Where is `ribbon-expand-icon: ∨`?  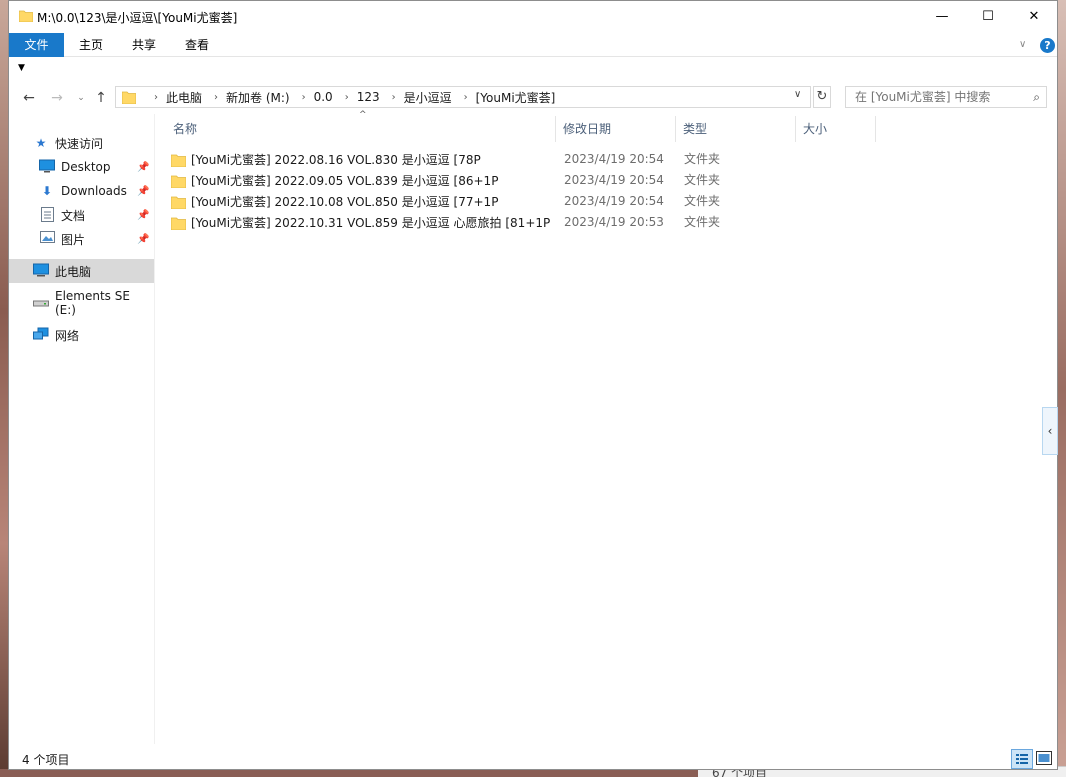
ribbon-expand-icon: ∨ is located at coordinates (1022, 44).